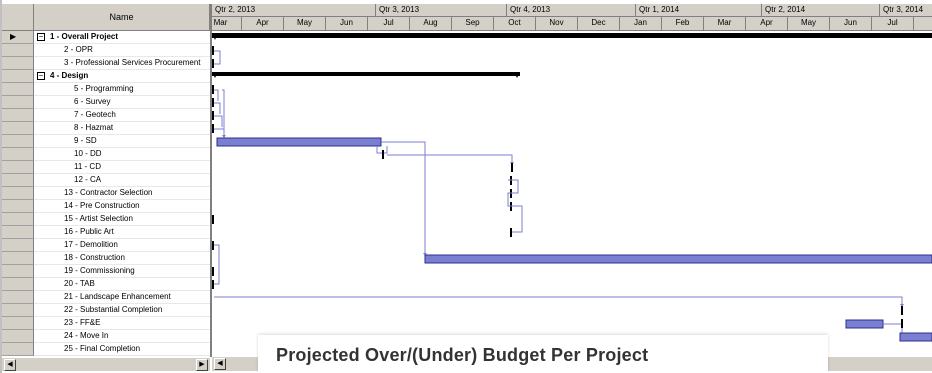 The height and width of the screenshot is (373, 932). Describe the element at coordinates (213, 50) in the screenshot. I see `milestone-opr` at that location.